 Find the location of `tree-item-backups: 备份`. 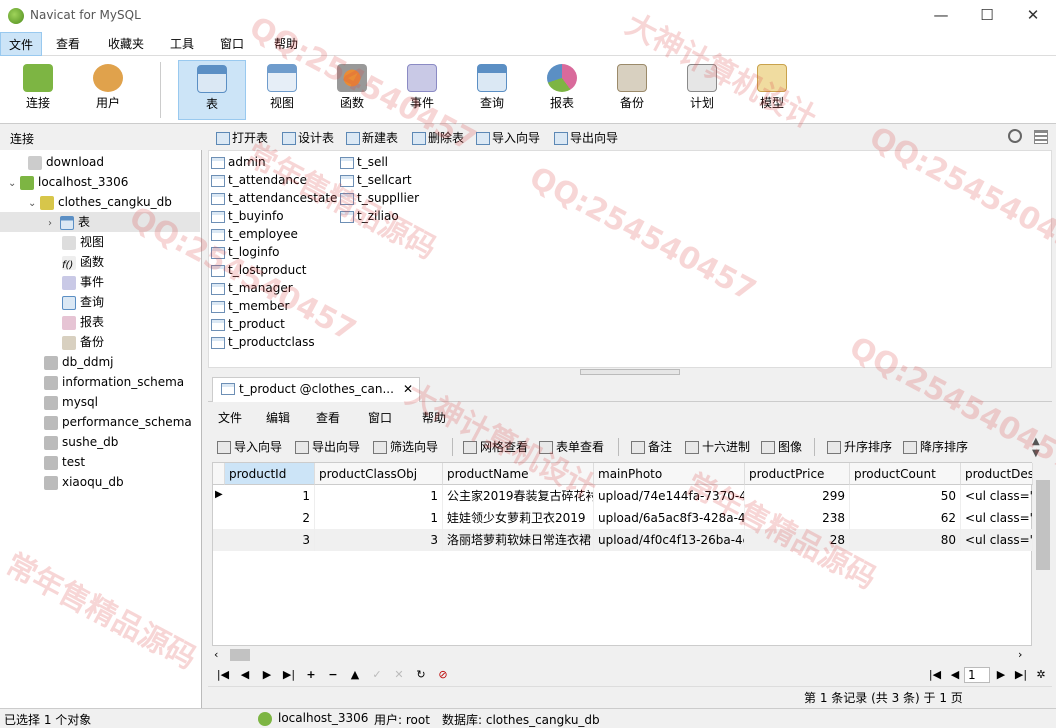

tree-item-backups: 备份 is located at coordinates (100, 342).